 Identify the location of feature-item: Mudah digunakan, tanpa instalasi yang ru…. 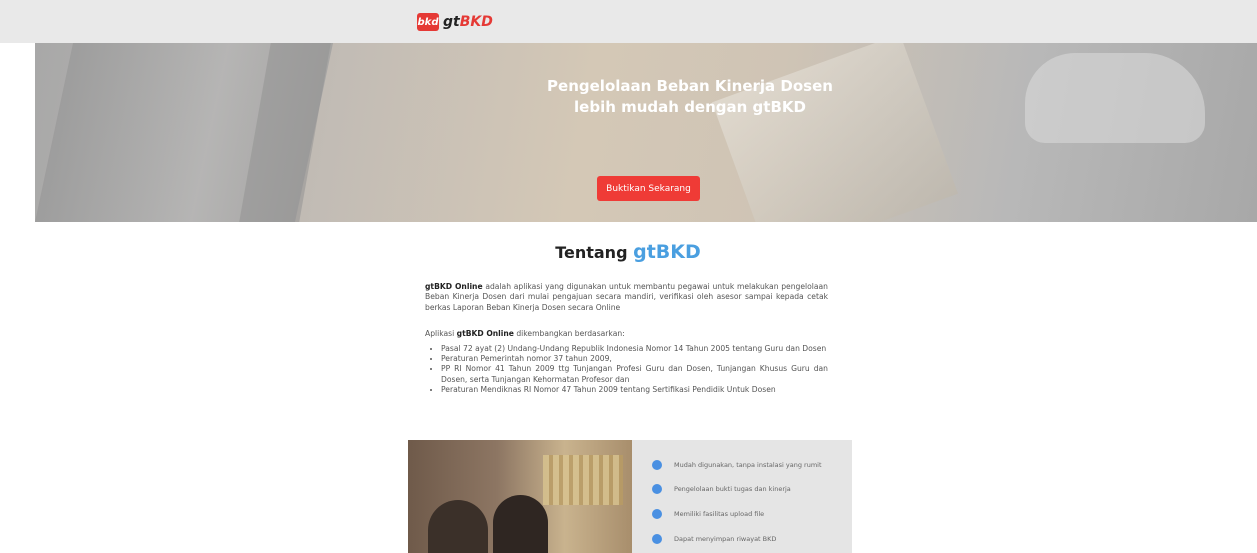
(737, 465).